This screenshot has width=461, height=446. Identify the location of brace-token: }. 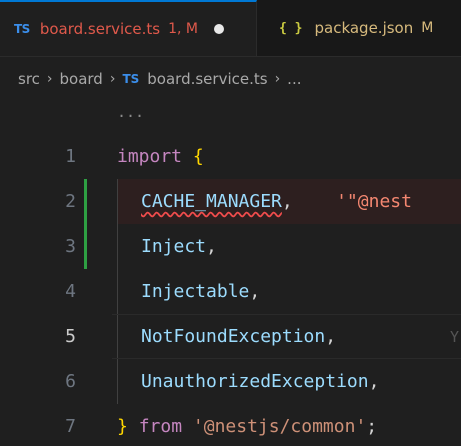
(122, 426).